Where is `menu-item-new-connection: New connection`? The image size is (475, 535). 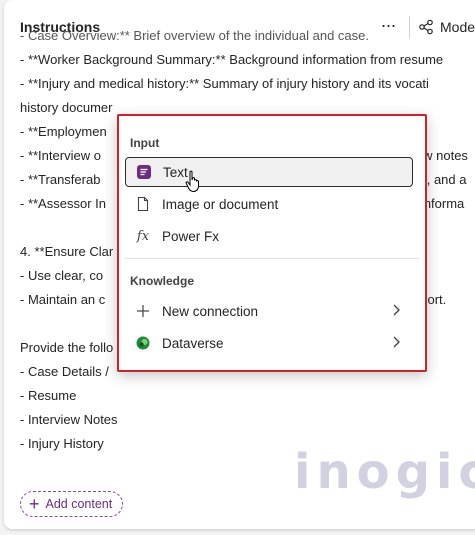 menu-item-new-connection: New connection is located at coordinates (269, 311).